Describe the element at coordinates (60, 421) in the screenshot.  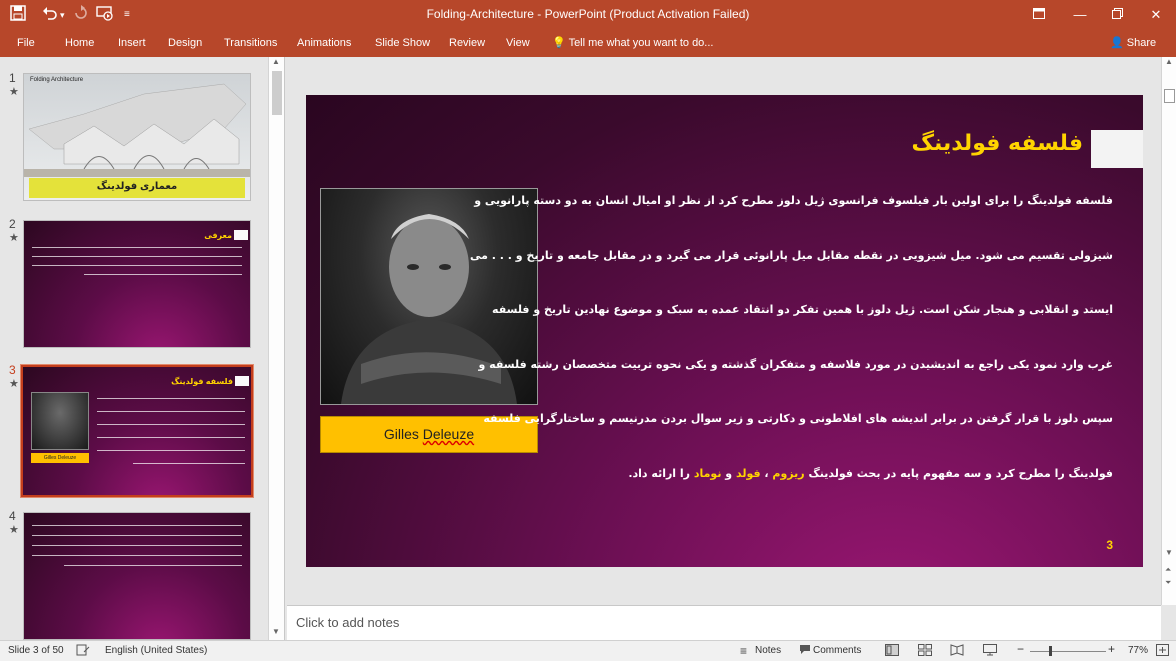
I see `thumbnail-portrait` at that location.